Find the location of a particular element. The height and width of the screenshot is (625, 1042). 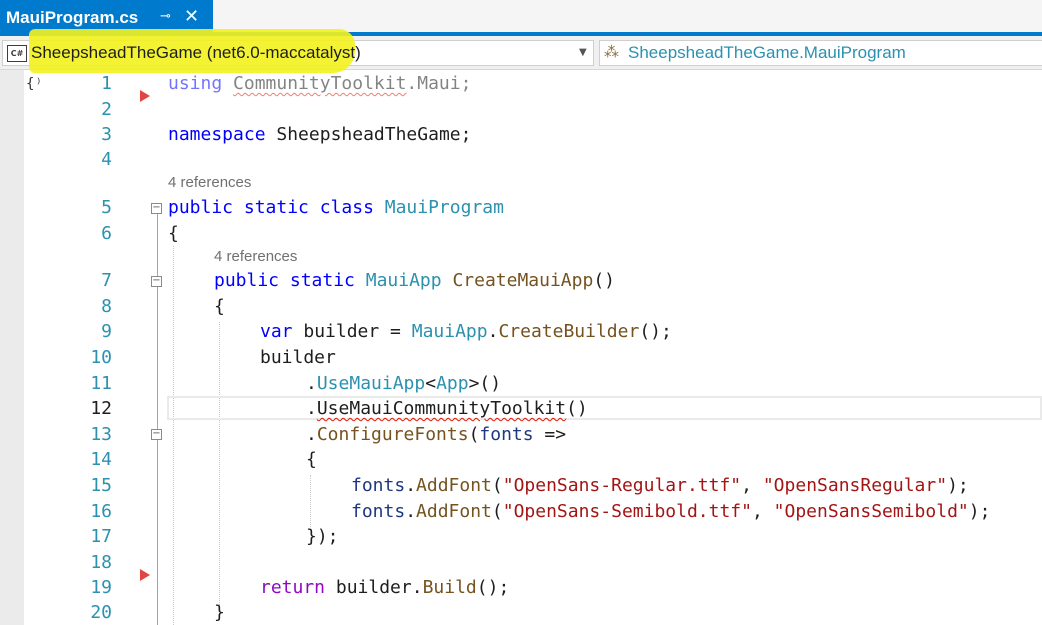

code-line-7: public static MauiApp CreateMauiApp() is located at coordinates (414, 280).